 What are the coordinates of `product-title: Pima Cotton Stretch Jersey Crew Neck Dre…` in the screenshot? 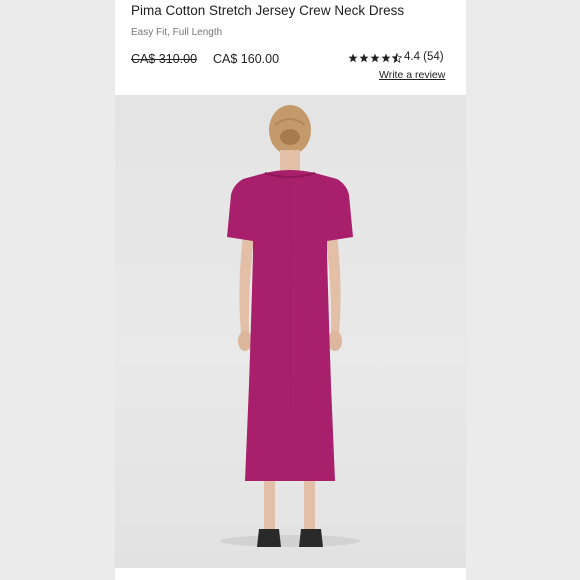 It's located at (268, 10).